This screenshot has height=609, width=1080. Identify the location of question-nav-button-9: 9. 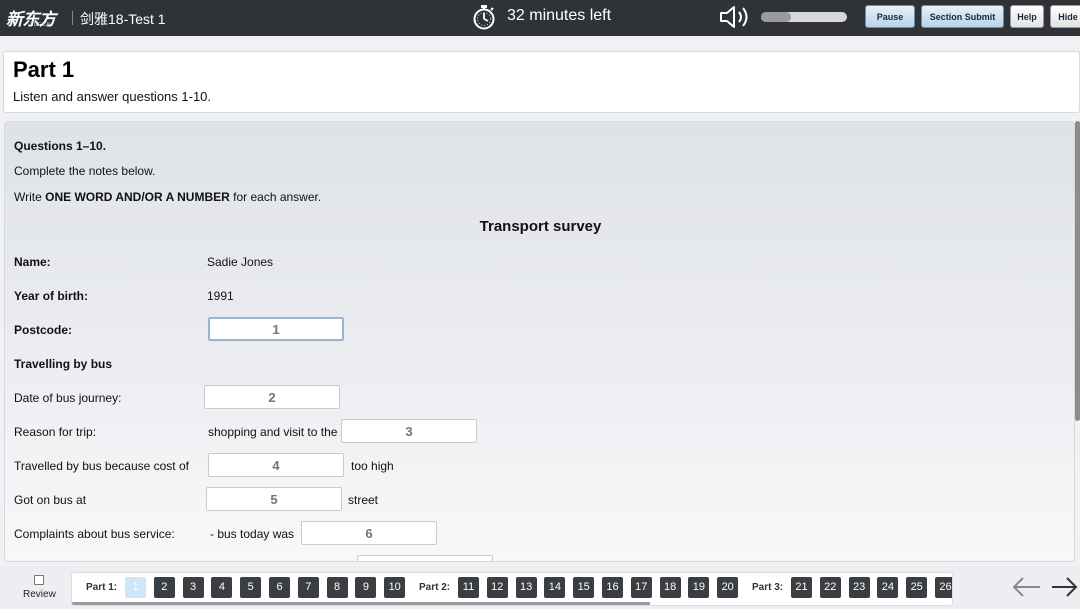
(366, 587).